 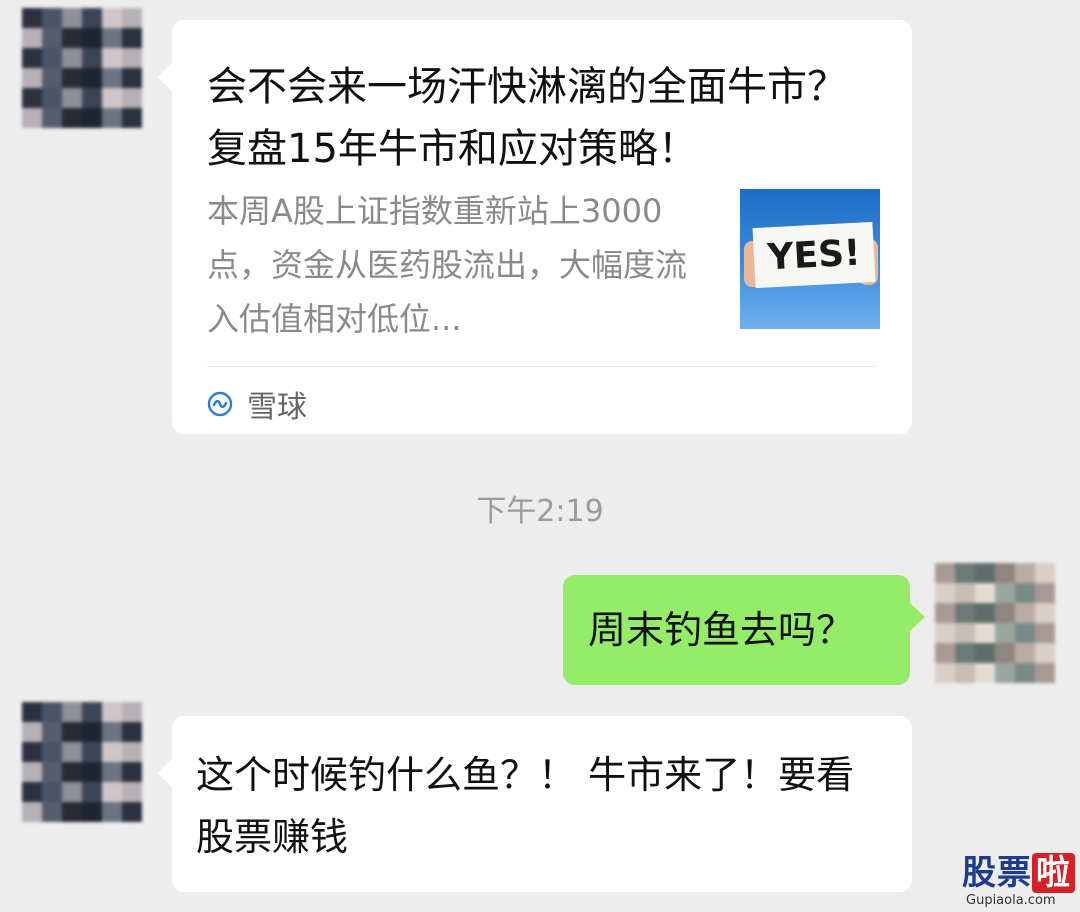 I want to click on incoming-message-bubble: 这个时候钓什么鱼？！ 牛市来了！要看股票赚钱, so click(x=534, y=804).